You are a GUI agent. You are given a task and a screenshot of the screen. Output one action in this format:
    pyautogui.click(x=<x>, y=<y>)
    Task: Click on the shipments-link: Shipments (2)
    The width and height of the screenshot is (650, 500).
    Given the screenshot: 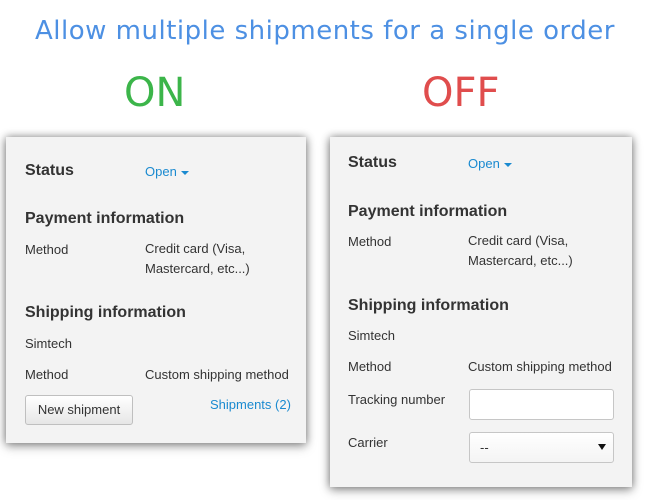 What is the action you would take?
    pyautogui.click(x=250, y=404)
    